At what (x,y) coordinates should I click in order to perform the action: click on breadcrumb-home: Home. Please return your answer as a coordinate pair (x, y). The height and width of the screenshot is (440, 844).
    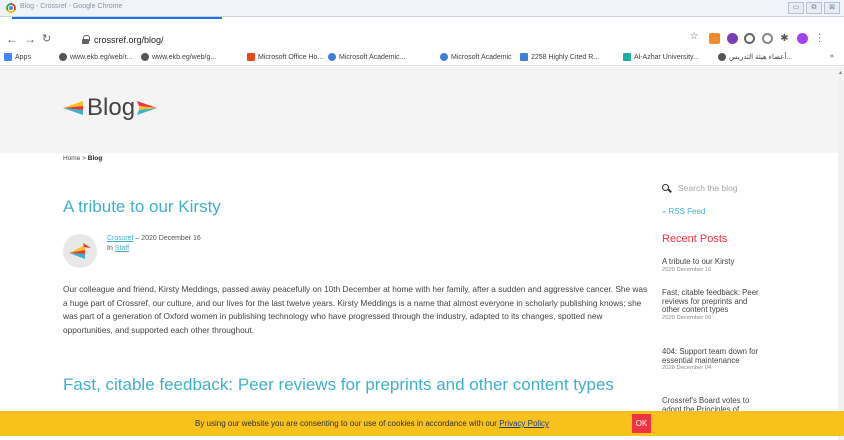
    Looking at the image, I should click on (71, 158).